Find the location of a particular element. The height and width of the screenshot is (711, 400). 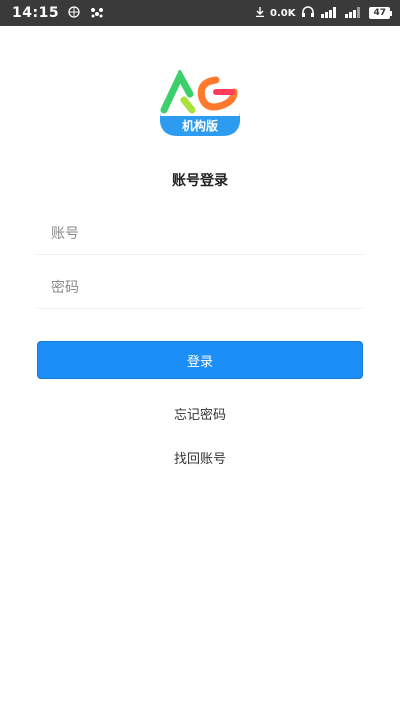

status-bar-left: 14:15 is located at coordinates (58, 13).